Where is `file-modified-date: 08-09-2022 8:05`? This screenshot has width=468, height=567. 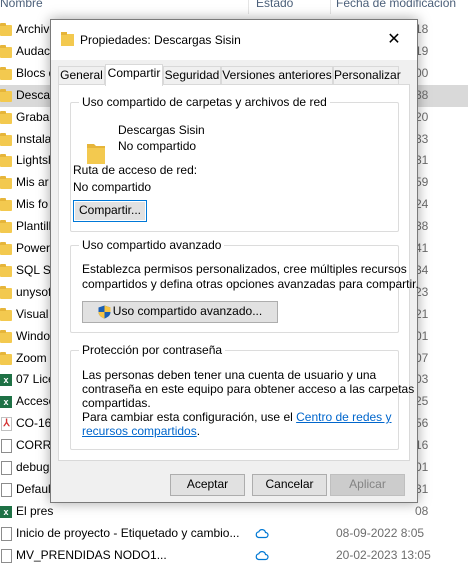
file-modified-date: 08-09-2022 8:05 is located at coordinates (380, 532).